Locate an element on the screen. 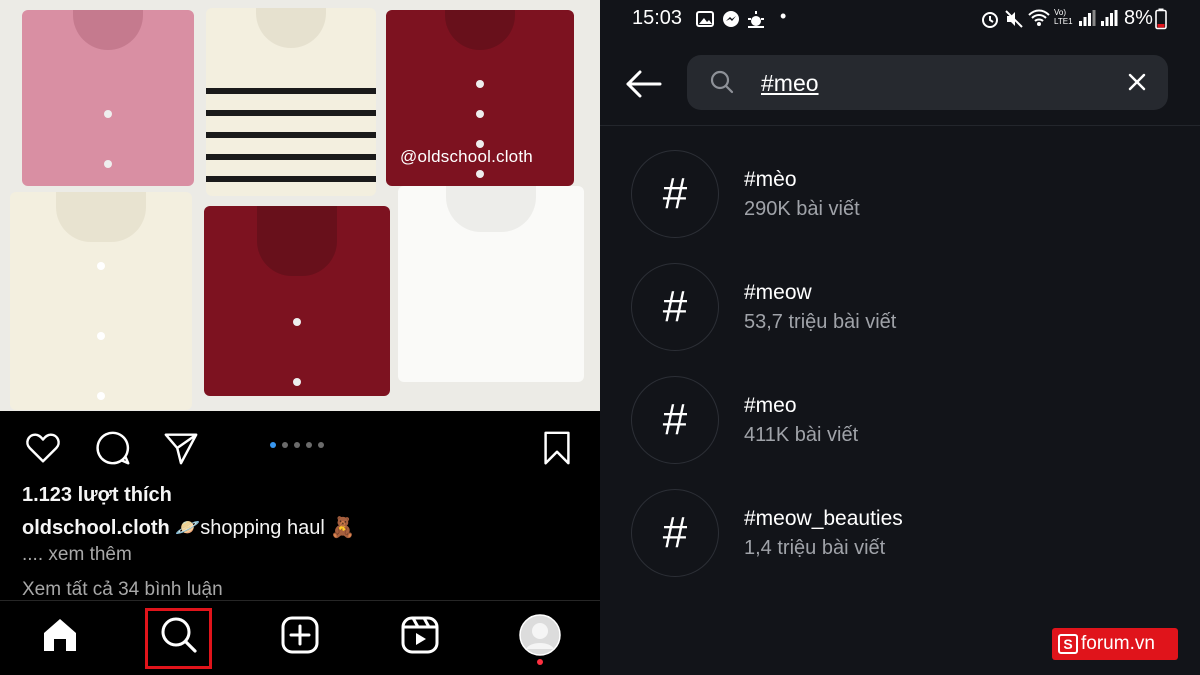 This screenshot has height=675, width=1200. hashtag-name: #meo is located at coordinates (770, 405).